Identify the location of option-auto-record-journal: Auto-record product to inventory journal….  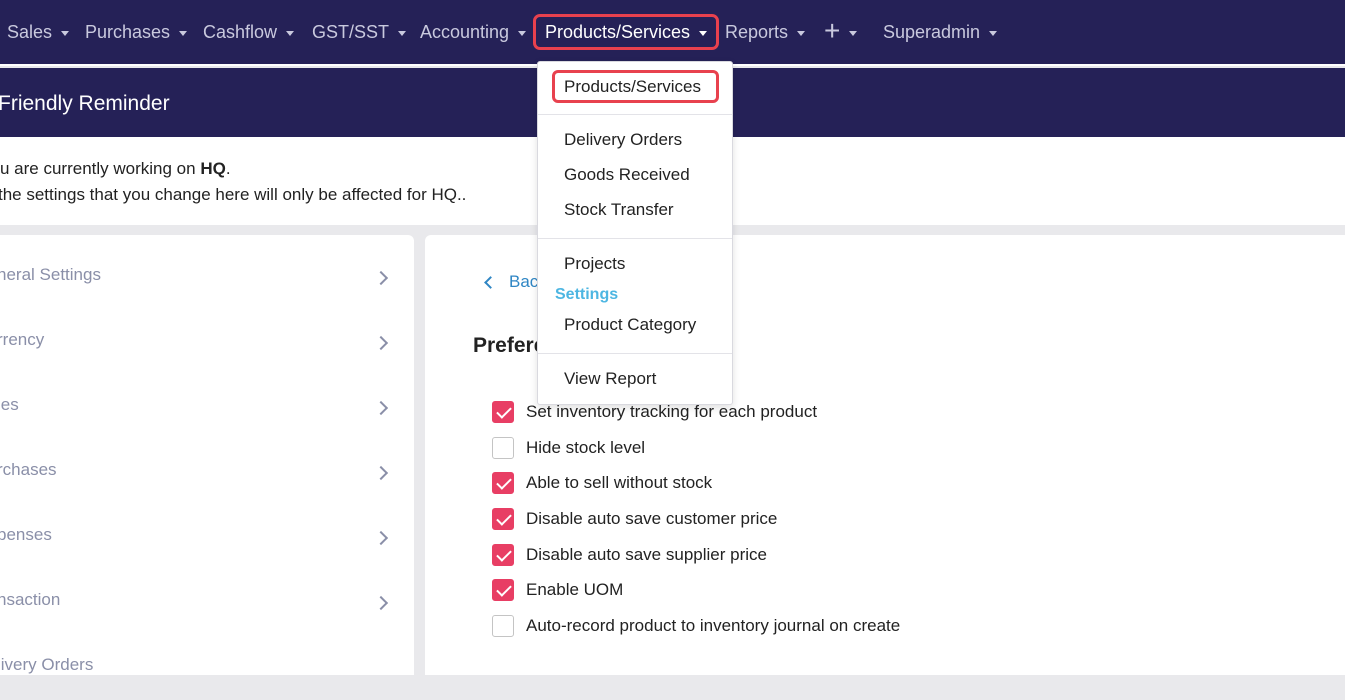
(696, 626).